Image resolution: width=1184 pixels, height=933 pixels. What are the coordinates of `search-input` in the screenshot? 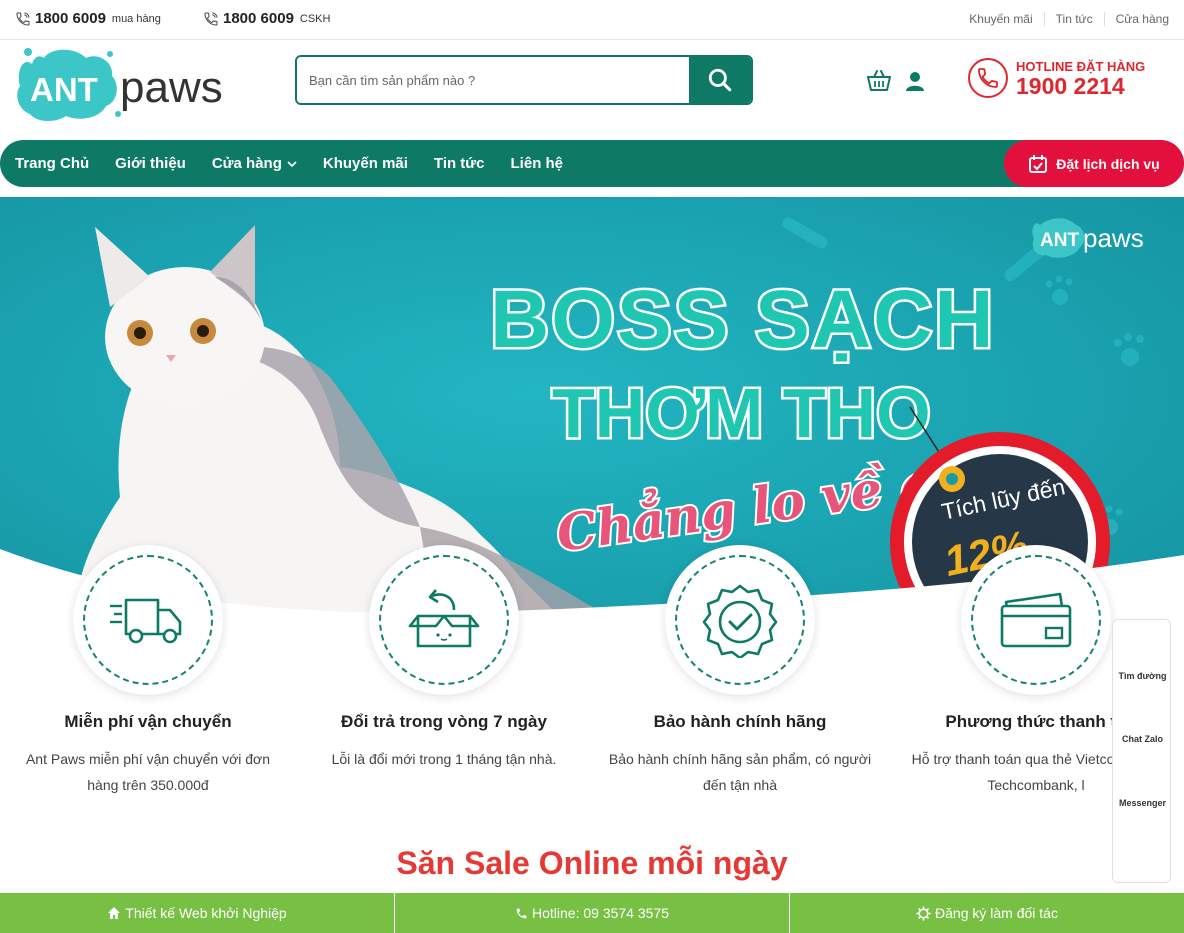 It's located at (493, 80).